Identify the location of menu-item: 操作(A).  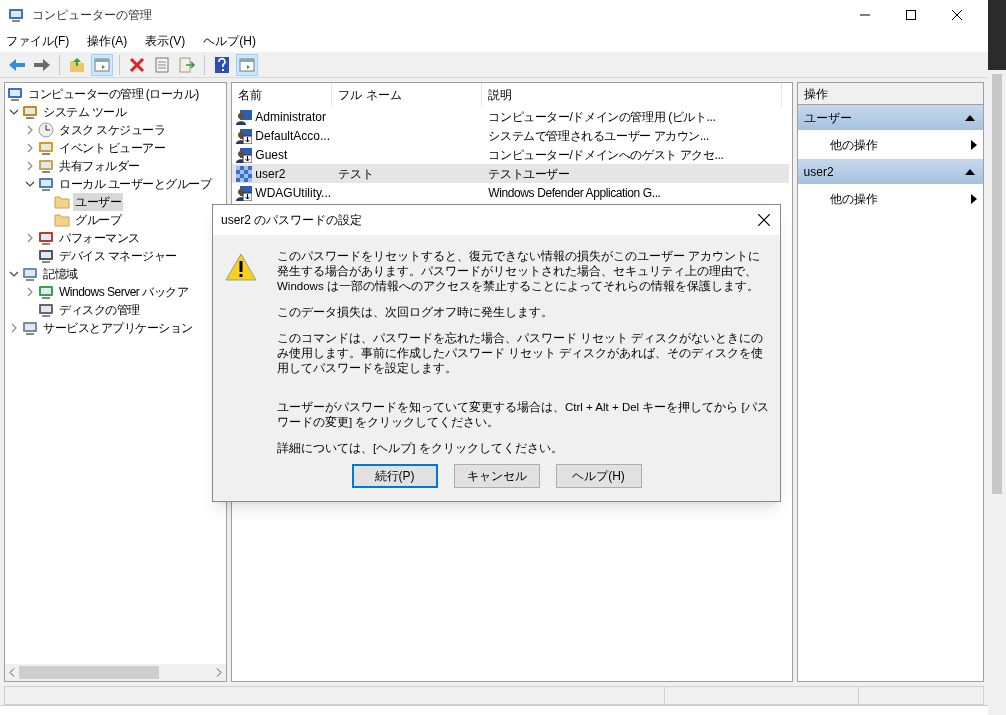
(107, 41).